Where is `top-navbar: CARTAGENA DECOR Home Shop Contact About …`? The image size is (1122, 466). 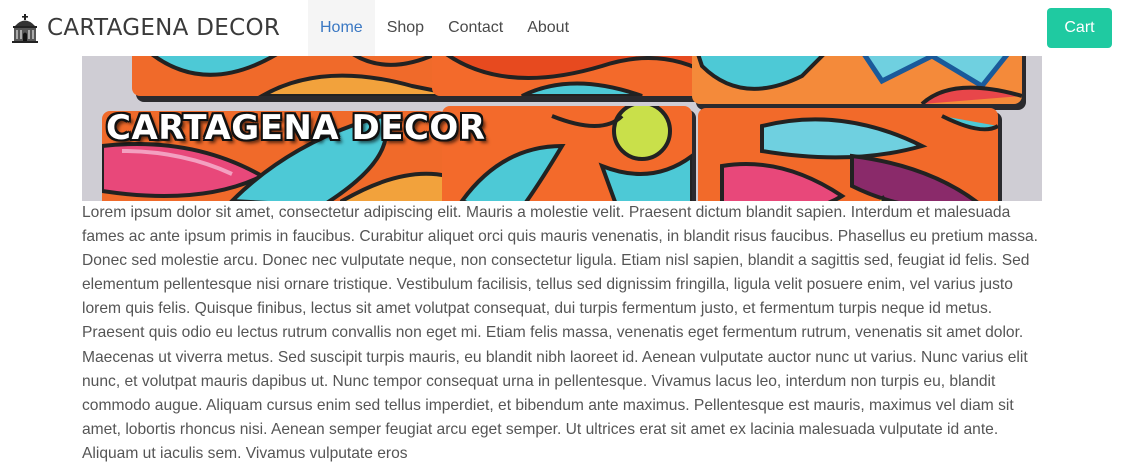
top-navbar: CARTAGENA DECOR Home Shop Contact About … is located at coordinates (561, 28).